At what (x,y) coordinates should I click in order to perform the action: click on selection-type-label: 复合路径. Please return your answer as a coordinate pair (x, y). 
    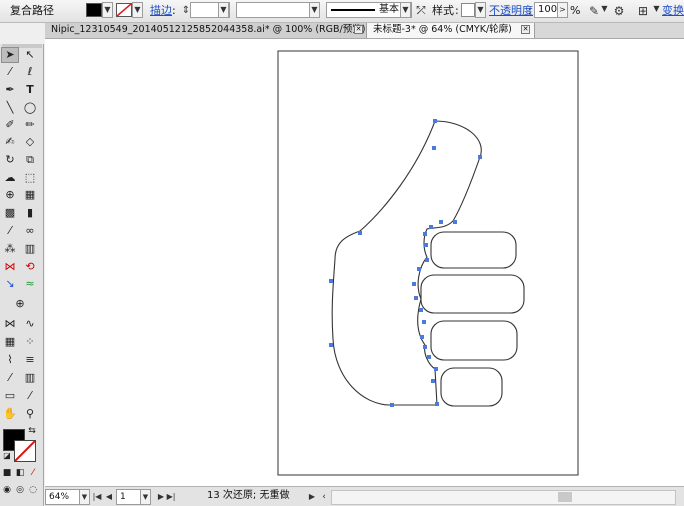
    Looking at the image, I should click on (32, 10).